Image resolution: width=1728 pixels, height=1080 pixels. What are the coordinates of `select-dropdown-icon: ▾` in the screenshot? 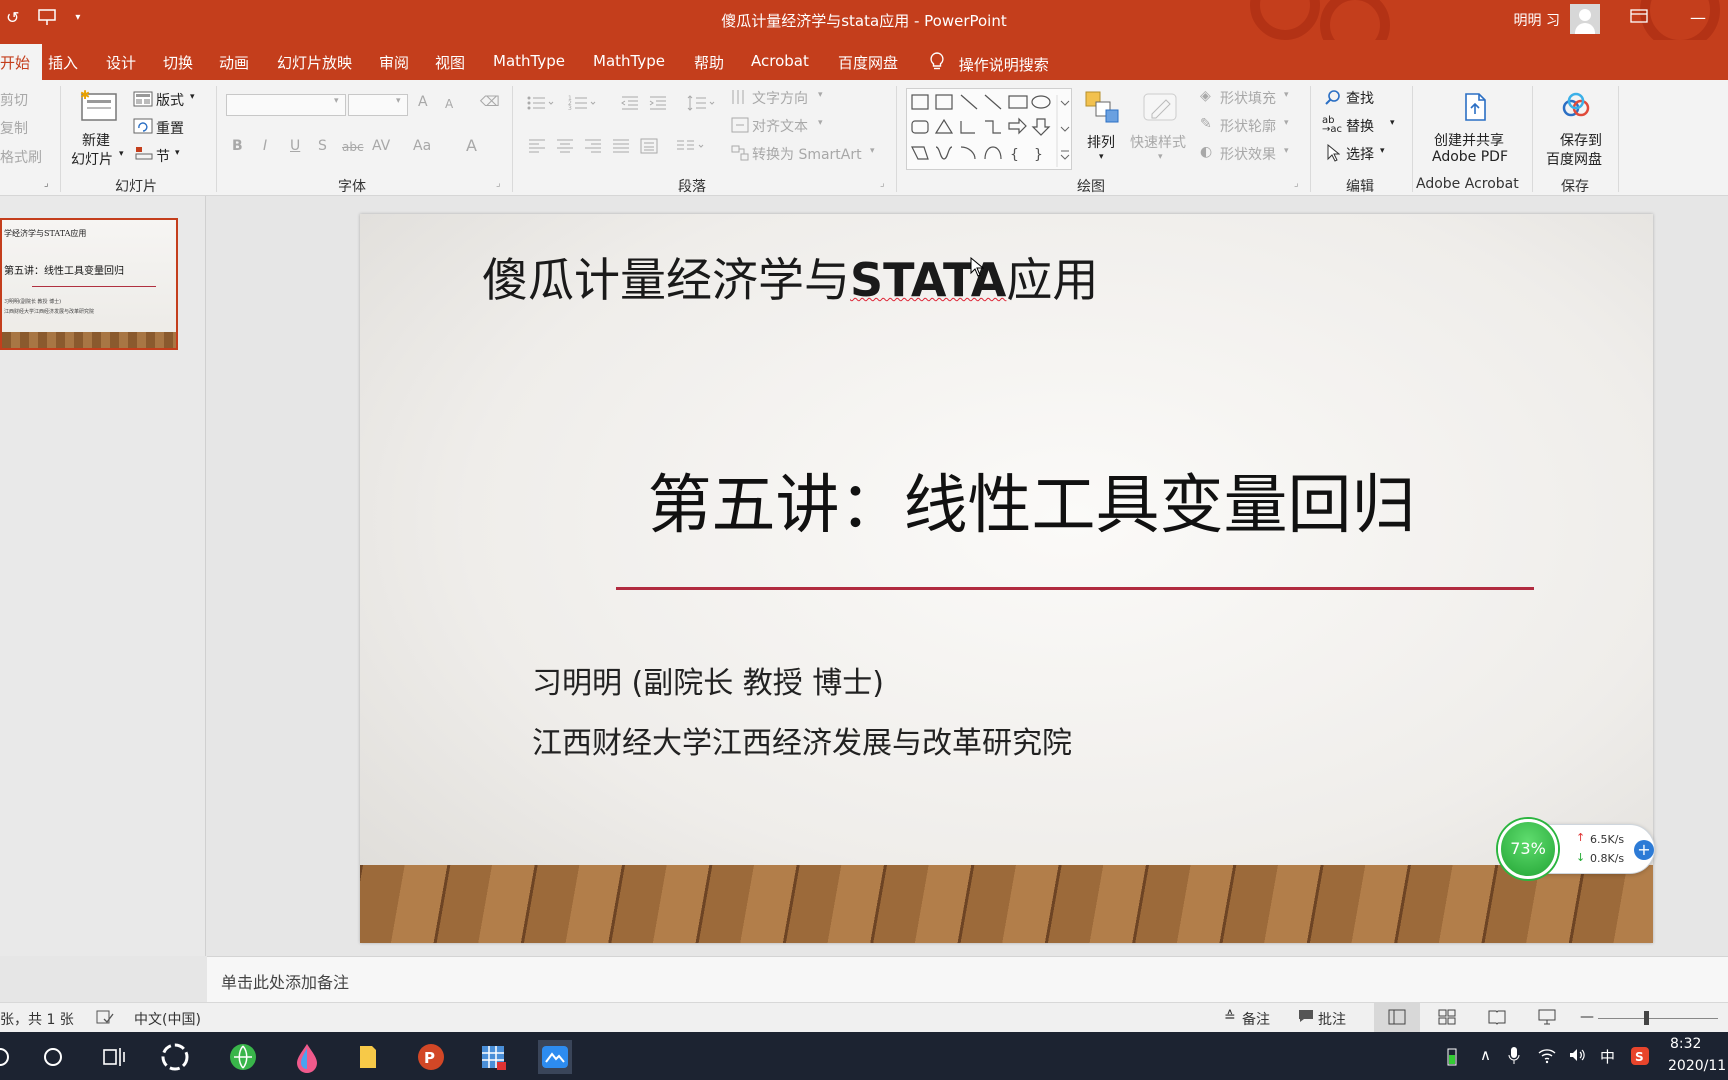 It's located at (1382, 151).